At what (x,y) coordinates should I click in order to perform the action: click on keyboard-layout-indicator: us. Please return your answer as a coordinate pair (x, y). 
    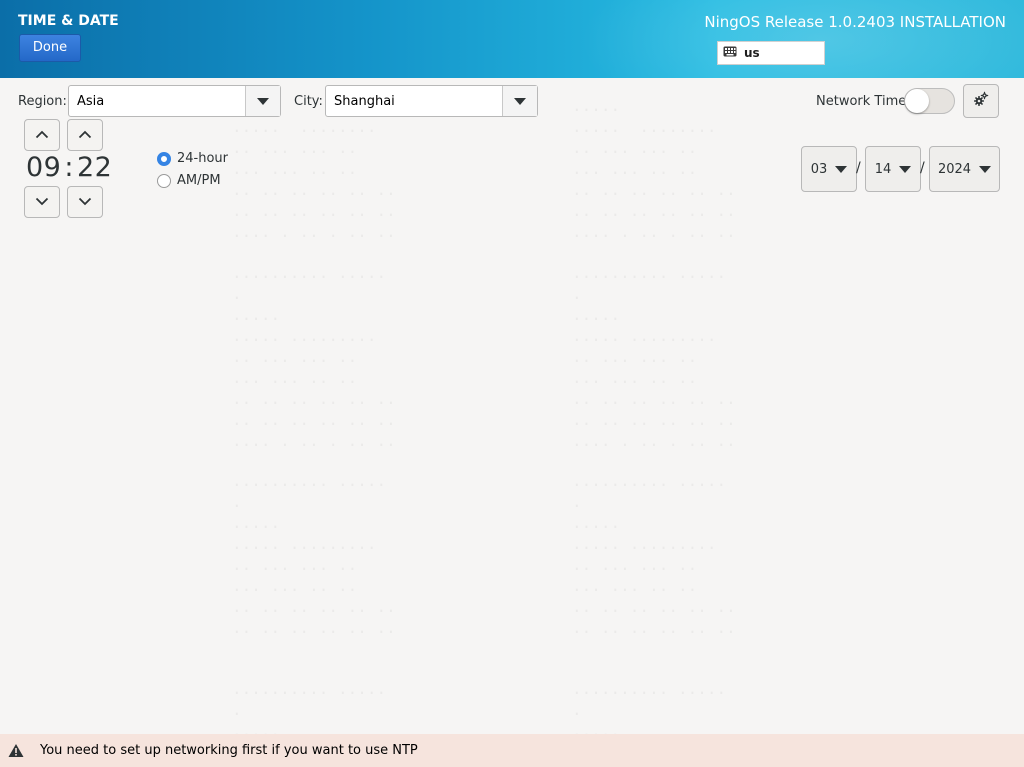
    Looking at the image, I should click on (771, 53).